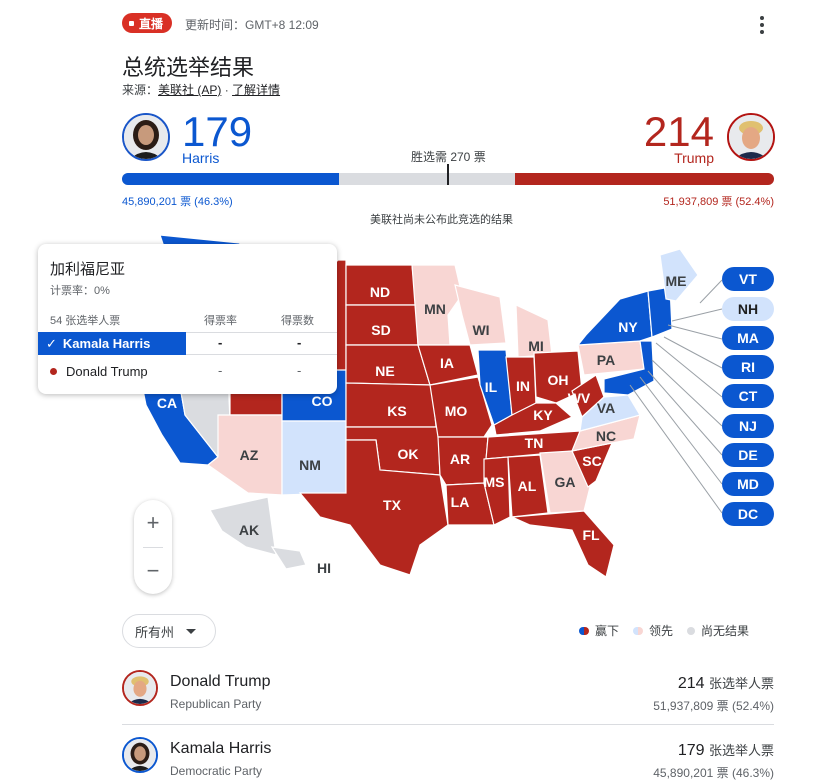 This screenshot has width=827, height=781. Describe the element at coordinates (297, 321) in the screenshot. I see `popup-count-header: 得票数` at that location.